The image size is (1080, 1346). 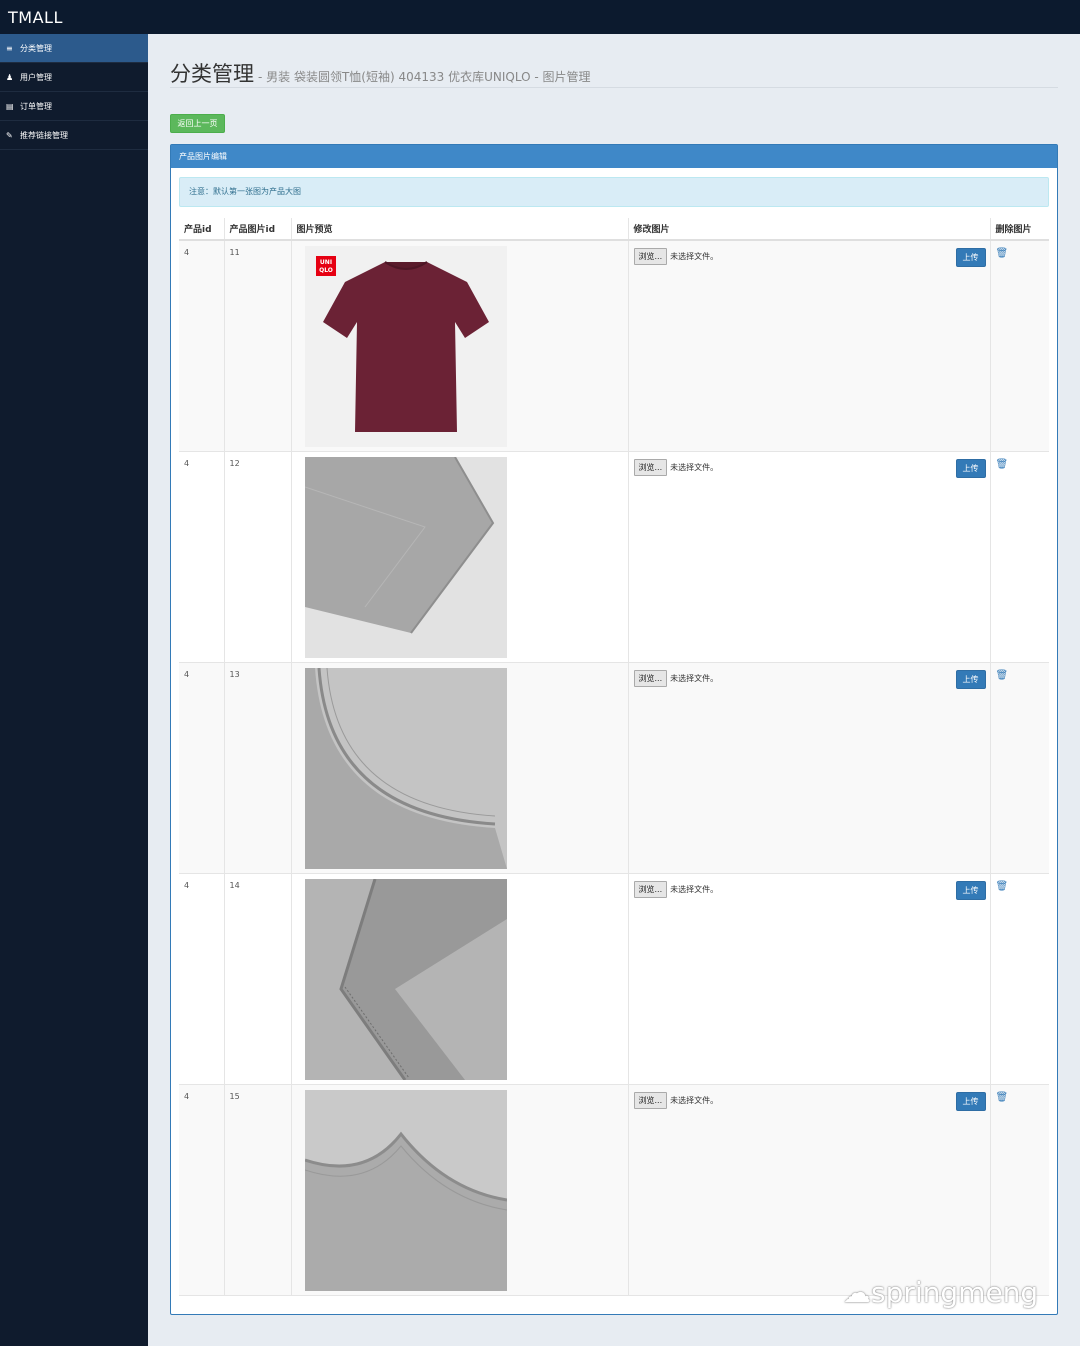 I want to click on sidebar-item-users: ♟ 用户管理, so click(x=74, y=77).